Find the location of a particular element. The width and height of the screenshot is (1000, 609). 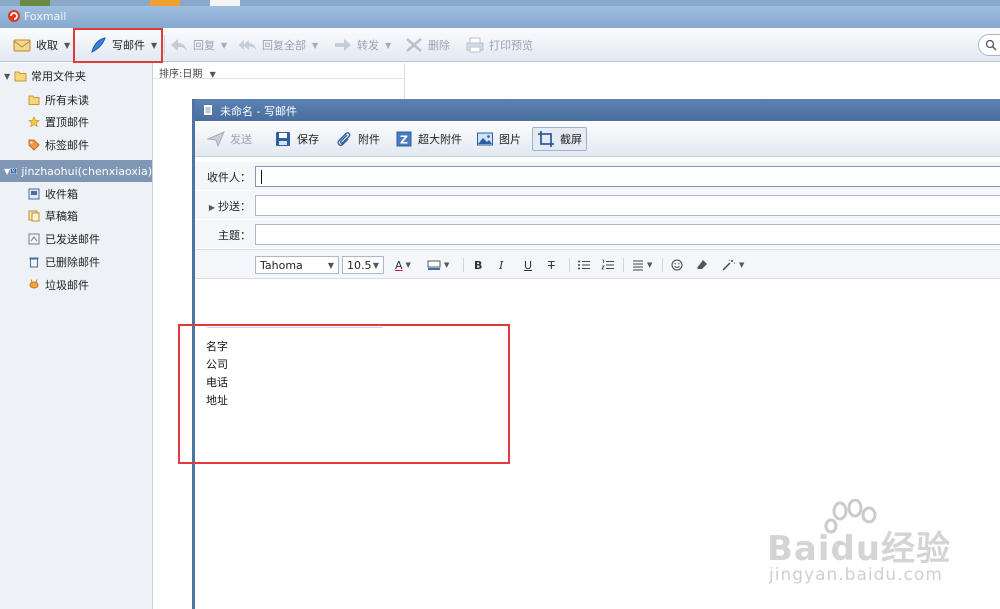

search-box is located at coordinates (989, 45).